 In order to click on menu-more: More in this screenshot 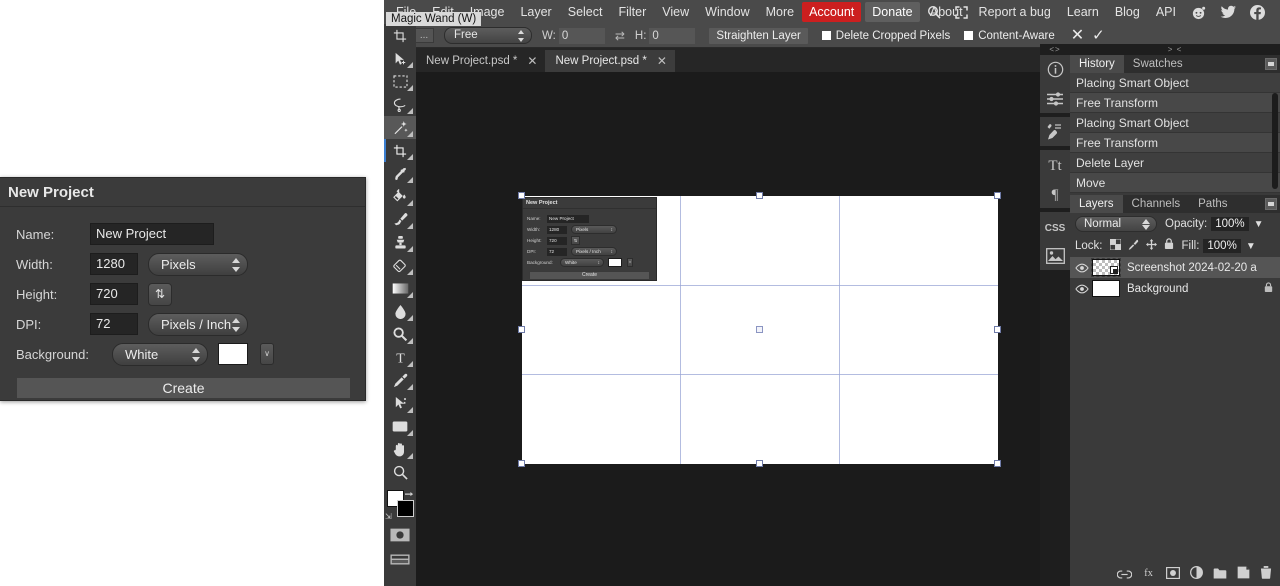, I will do `click(780, 12)`.